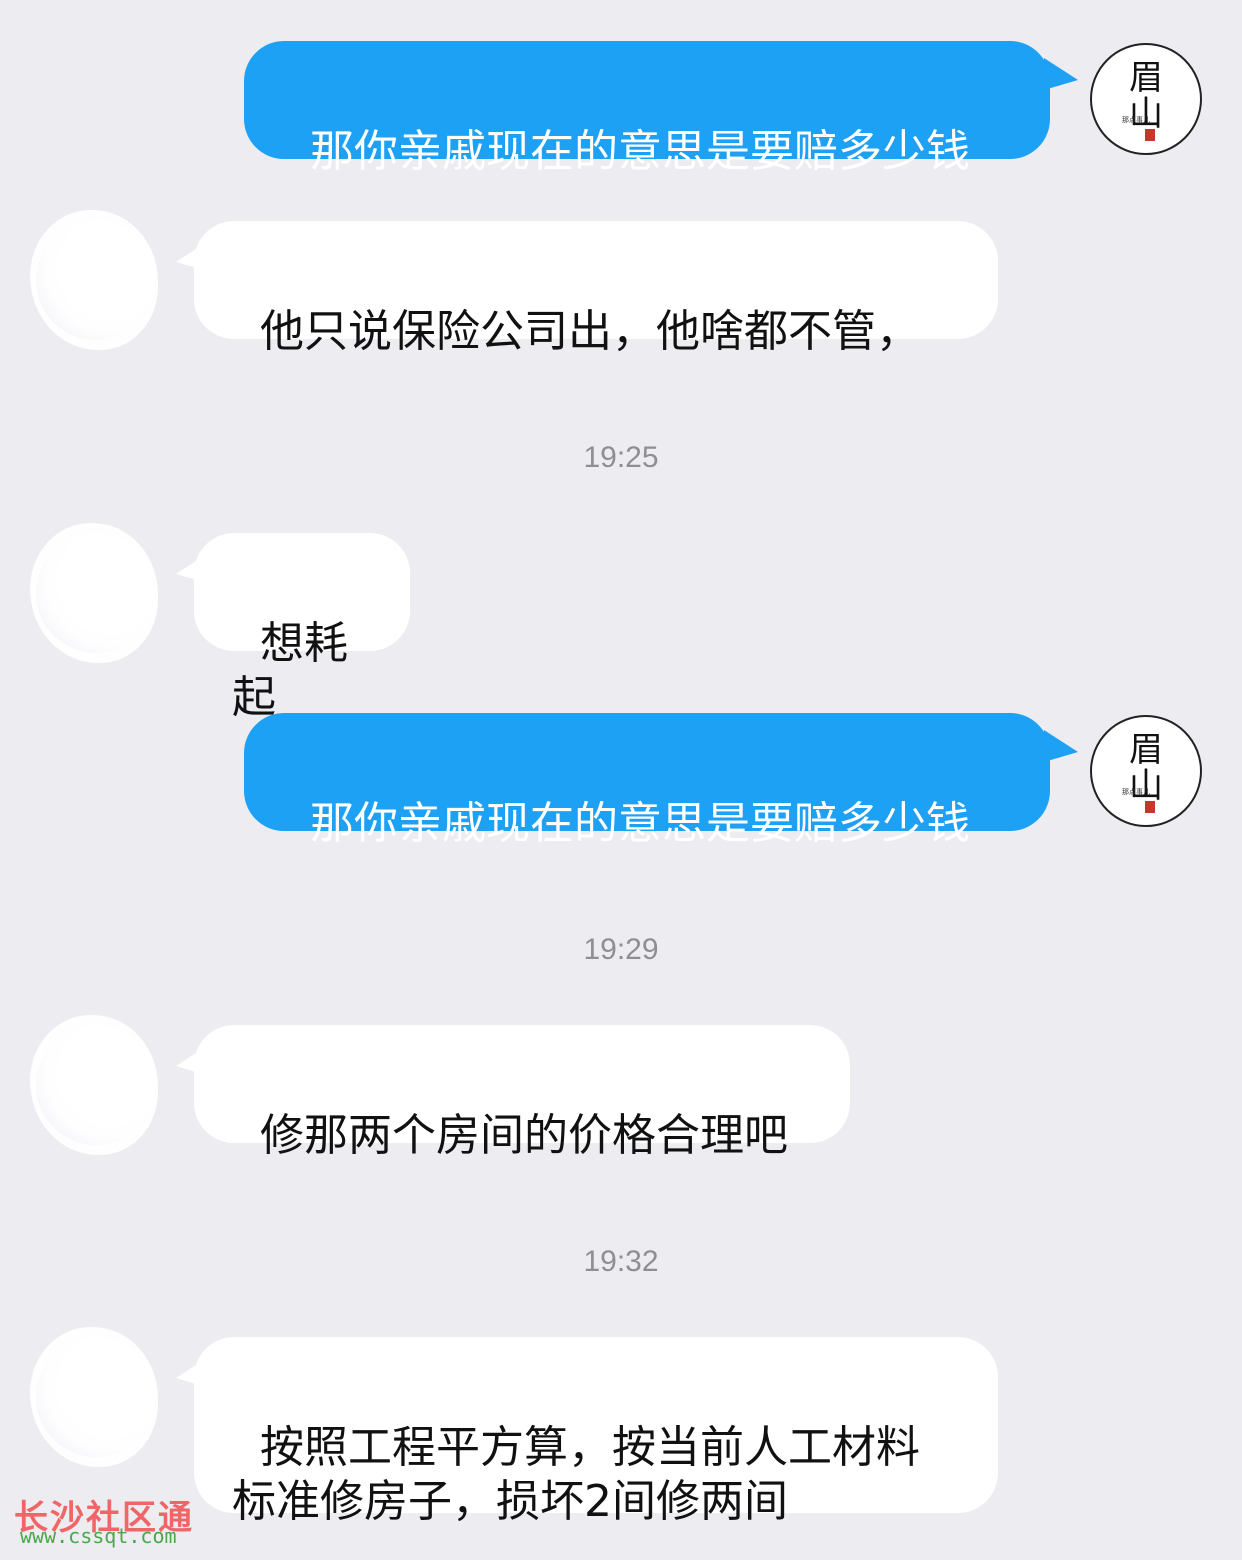  Describe the element at coordinates (98, 1536) in the screenshot. I see `watermark-url: www.cssqt.com` at that location.